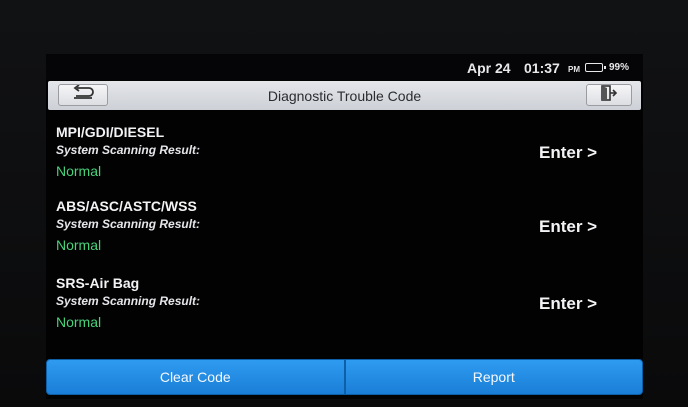 The height and width of the screenshot is (407, 688). What do you see at coordinates (98, 283) in the screenshot?
I see `system-name: SRS-Air Bag` at bounding box center [98, 283].